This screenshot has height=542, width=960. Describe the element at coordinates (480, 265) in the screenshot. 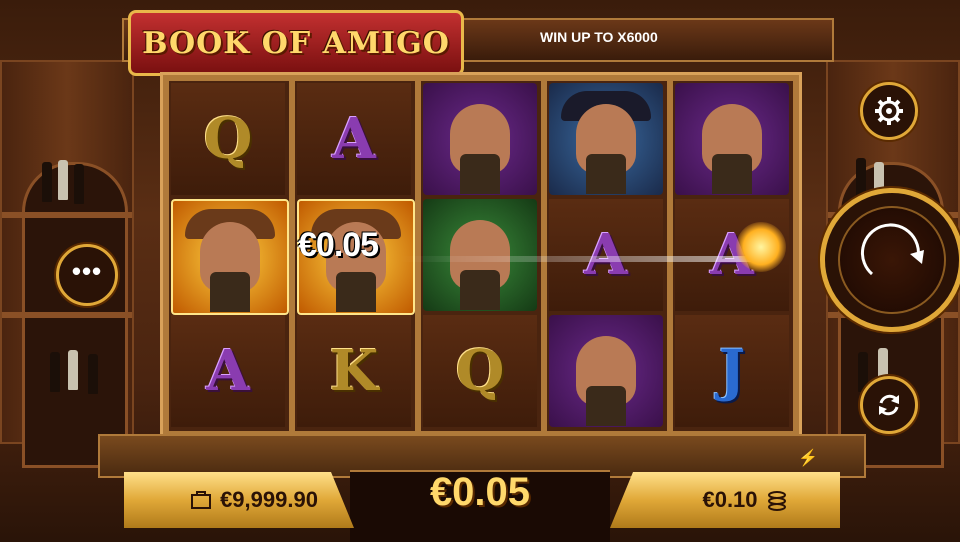

I see `woman-portrait` at that location.